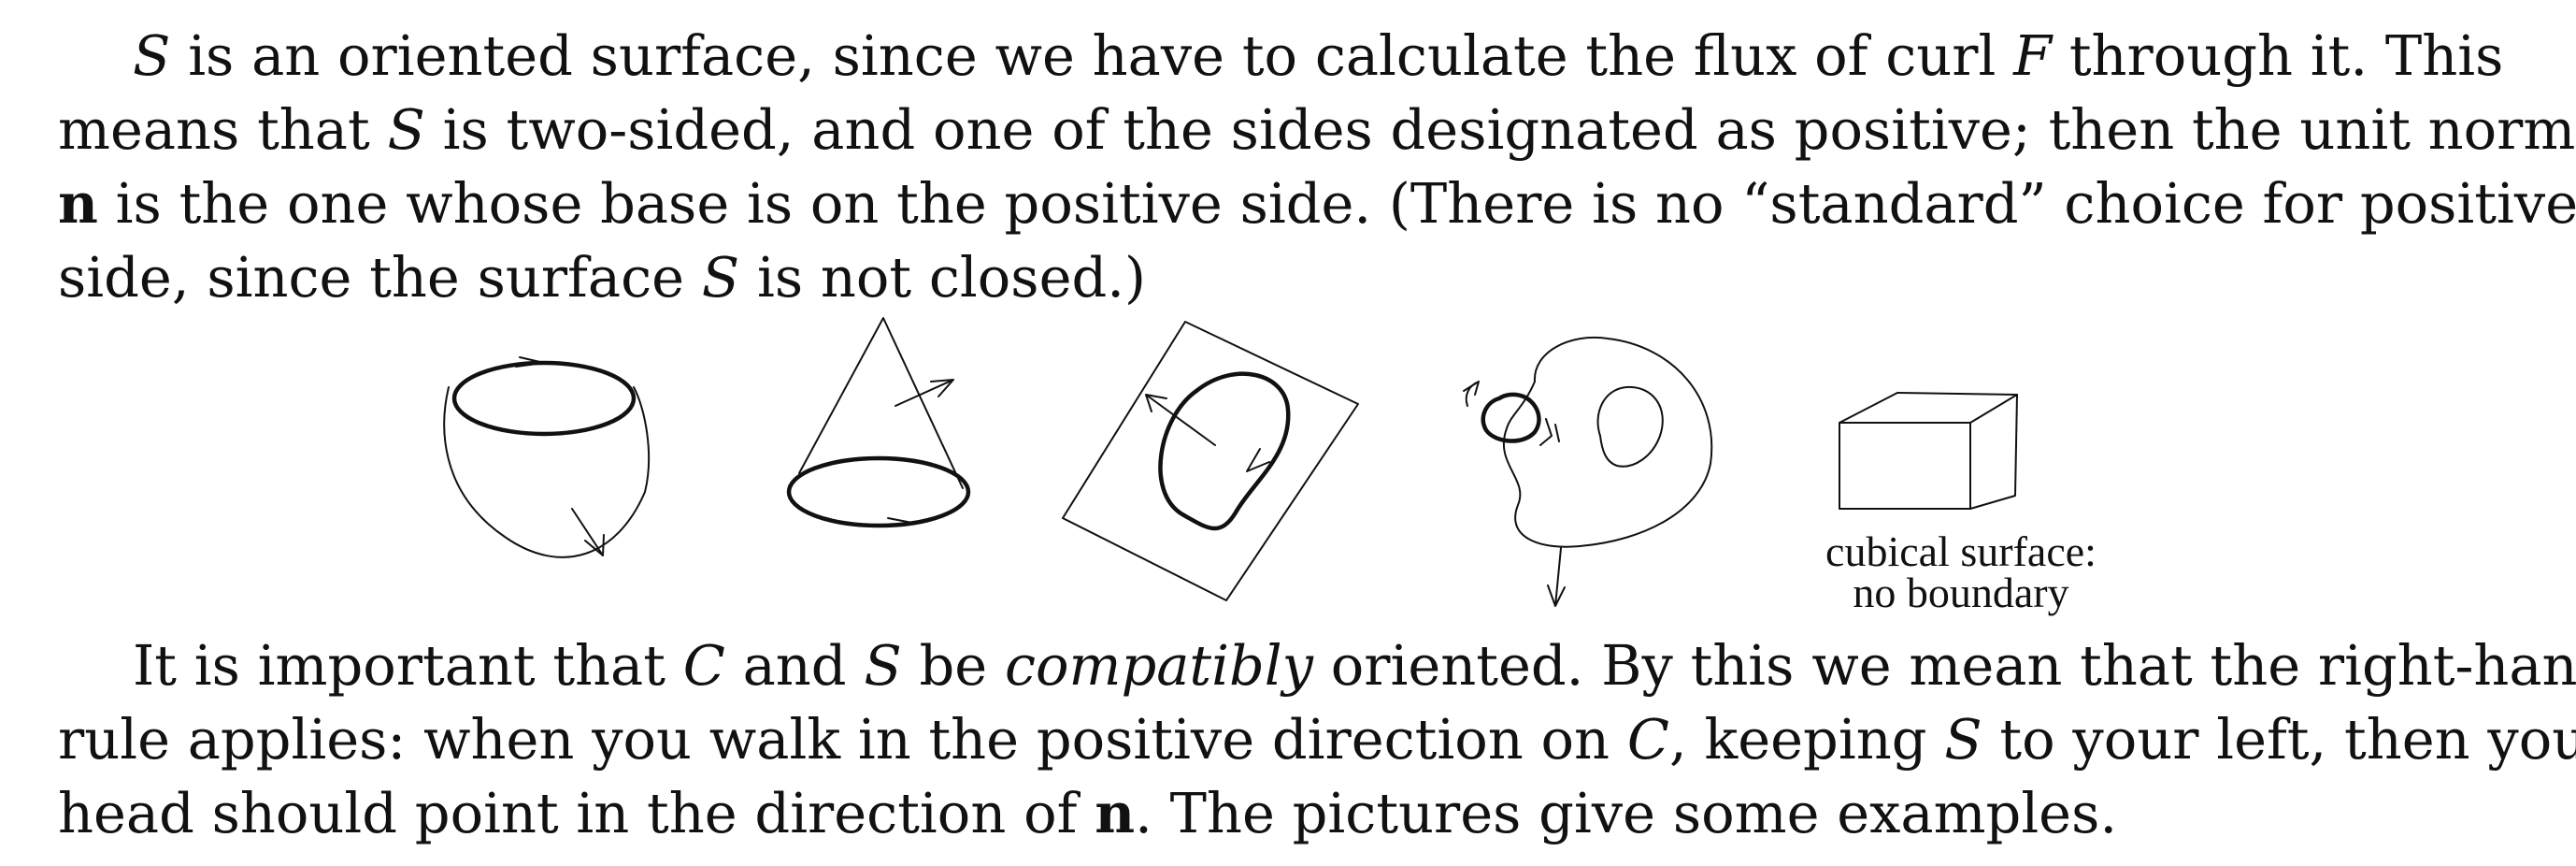 The height and width of the screenshot is (866, 2576). What do you see at coordinates (1928, 451) in the screenshot?
I see `cube-surface-figure` at bounding box center [1928, 451].